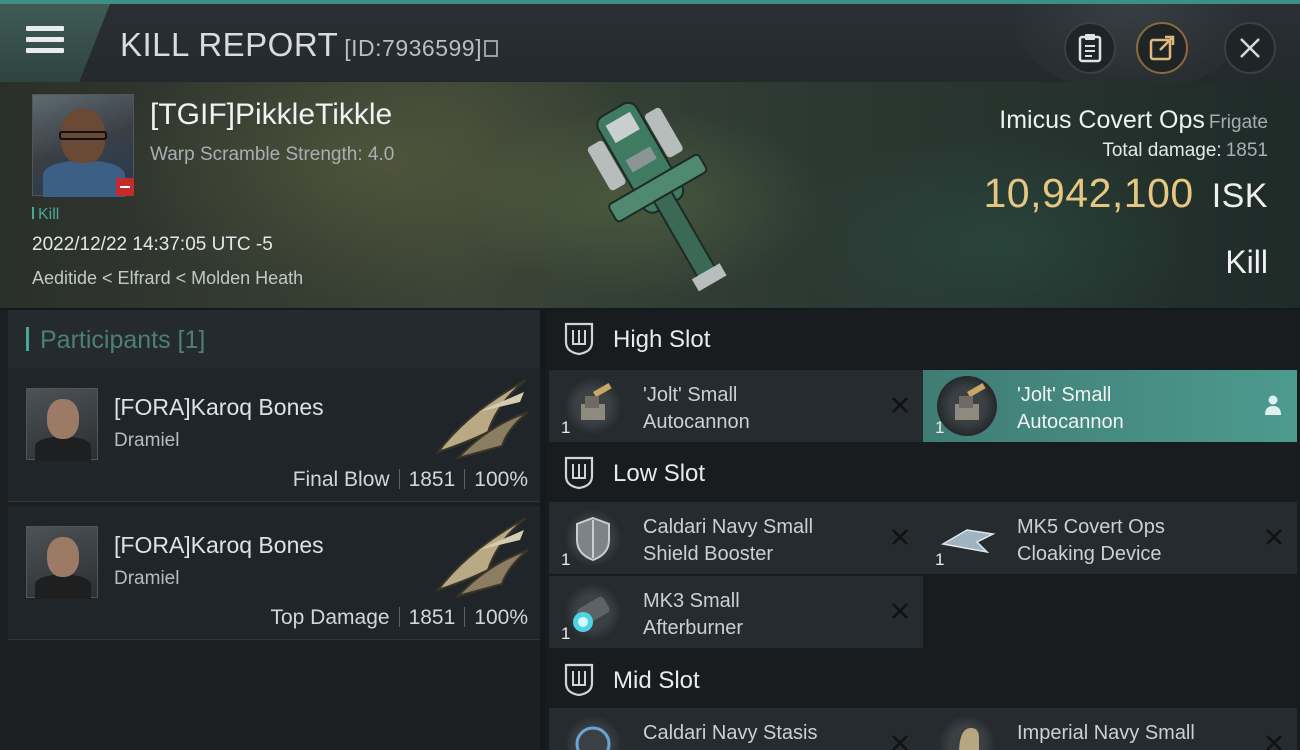 The width and height of the screenshot is (1300, 750). I want to click on high-slot-title: High Slot, so click(662, 339).